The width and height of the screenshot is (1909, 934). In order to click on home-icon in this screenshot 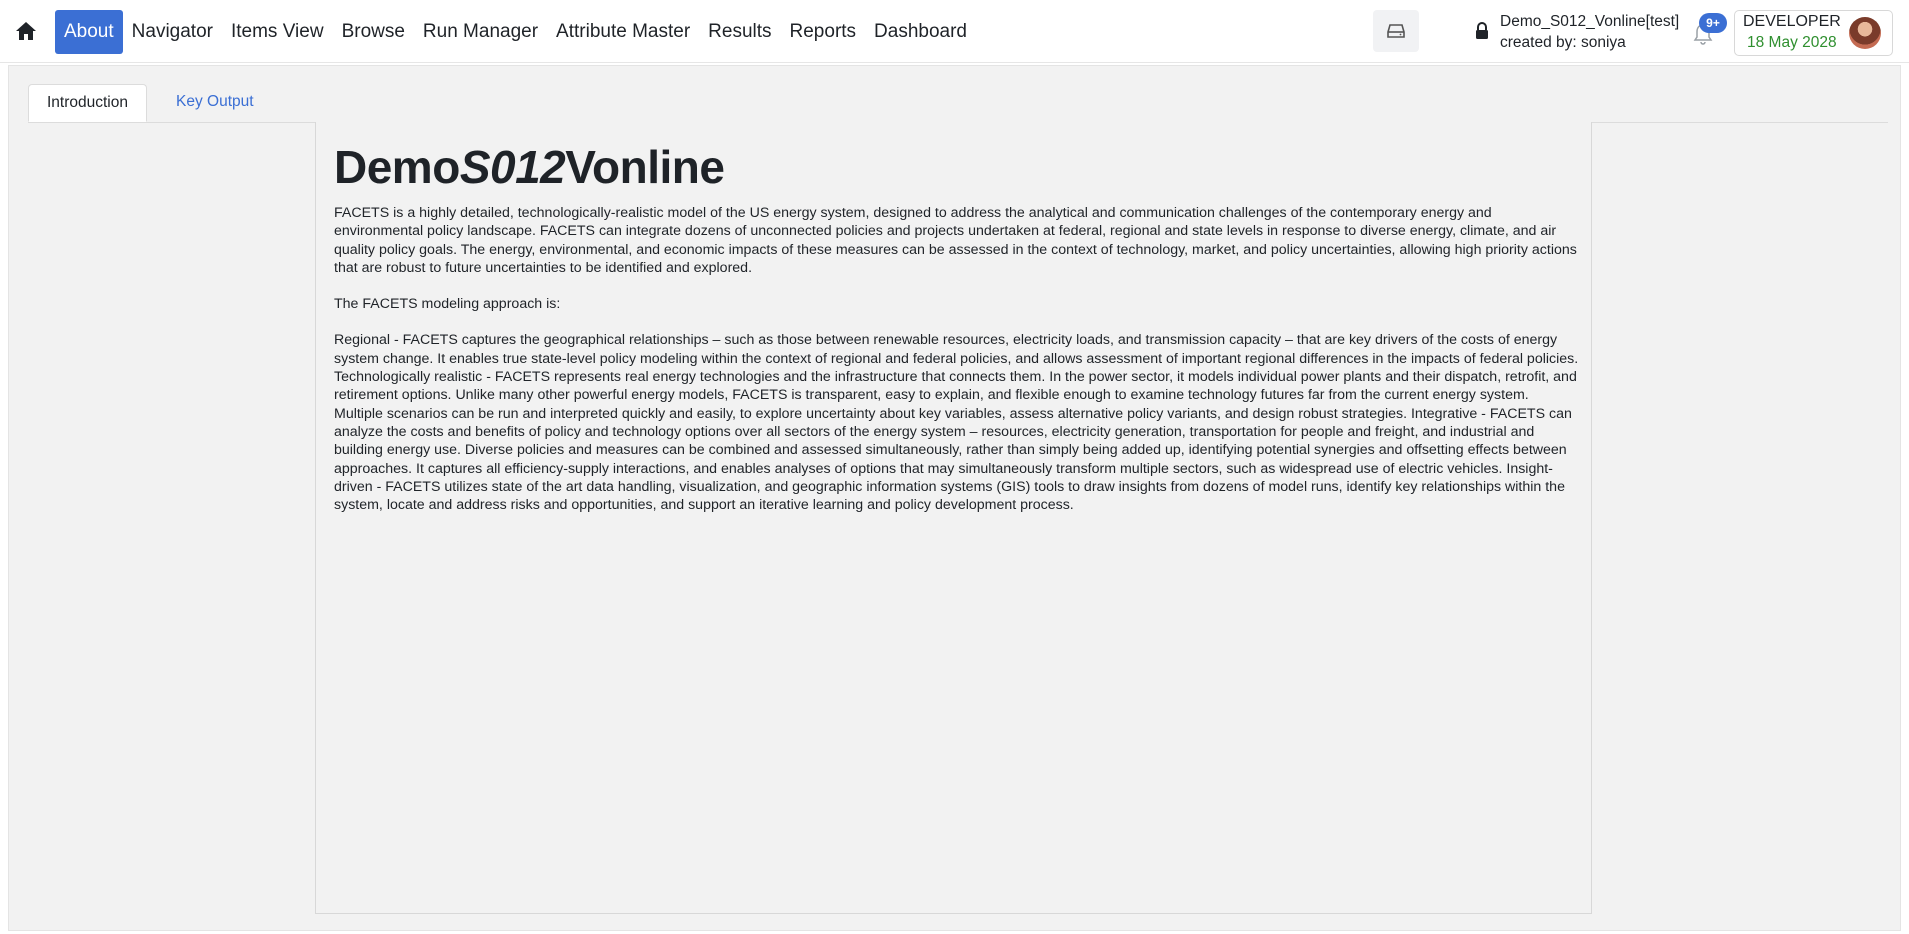, I will do `click(26, 31)`.